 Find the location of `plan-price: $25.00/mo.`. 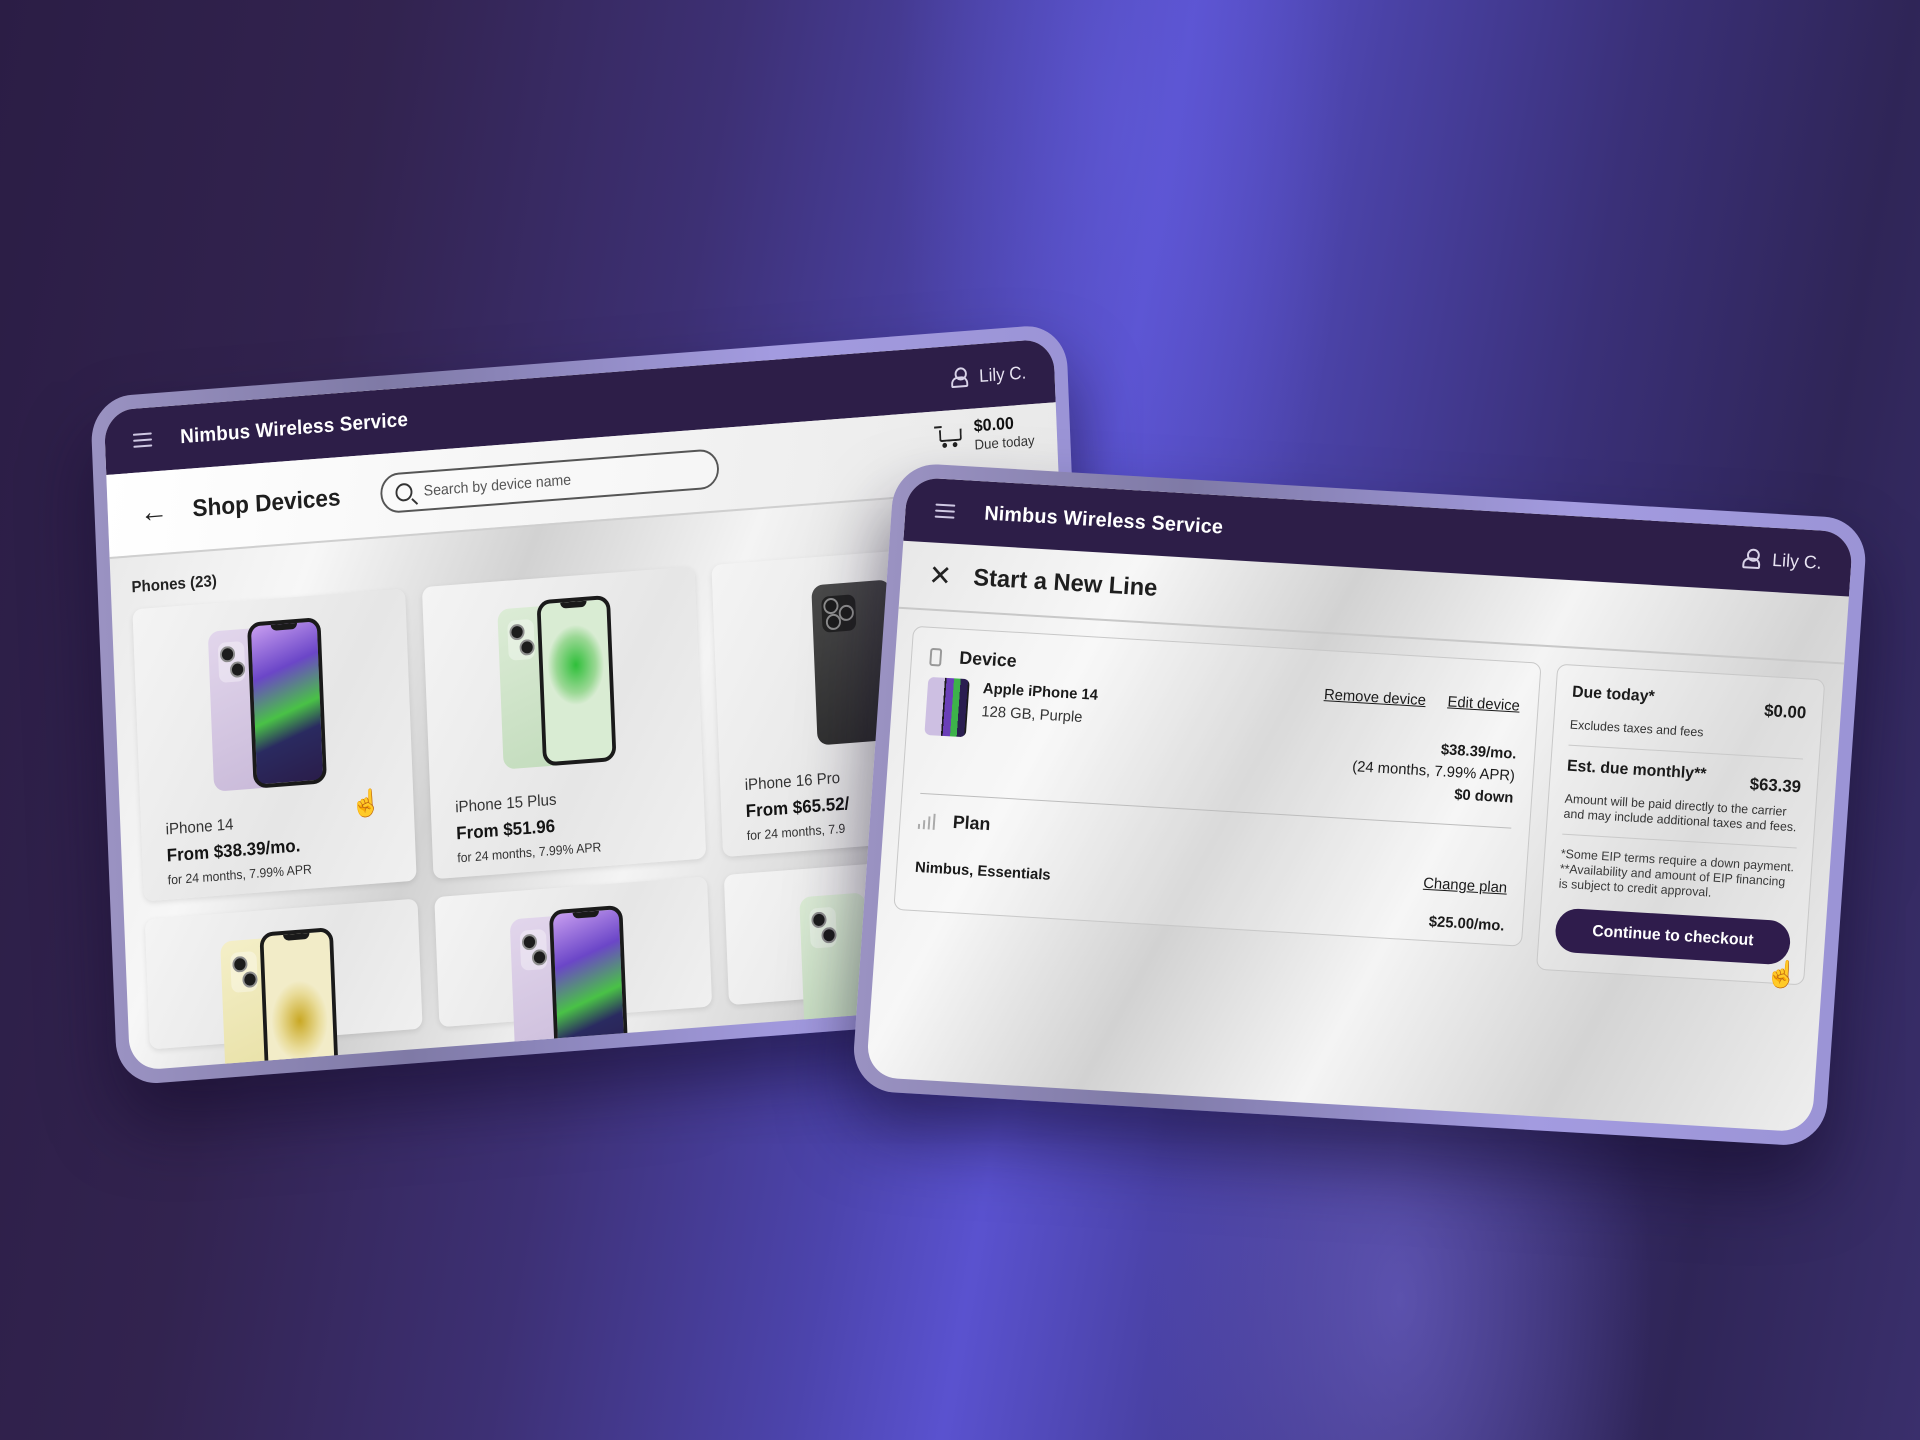

plan-price: $25.00/mo. is located at coordinates (1467, 924).